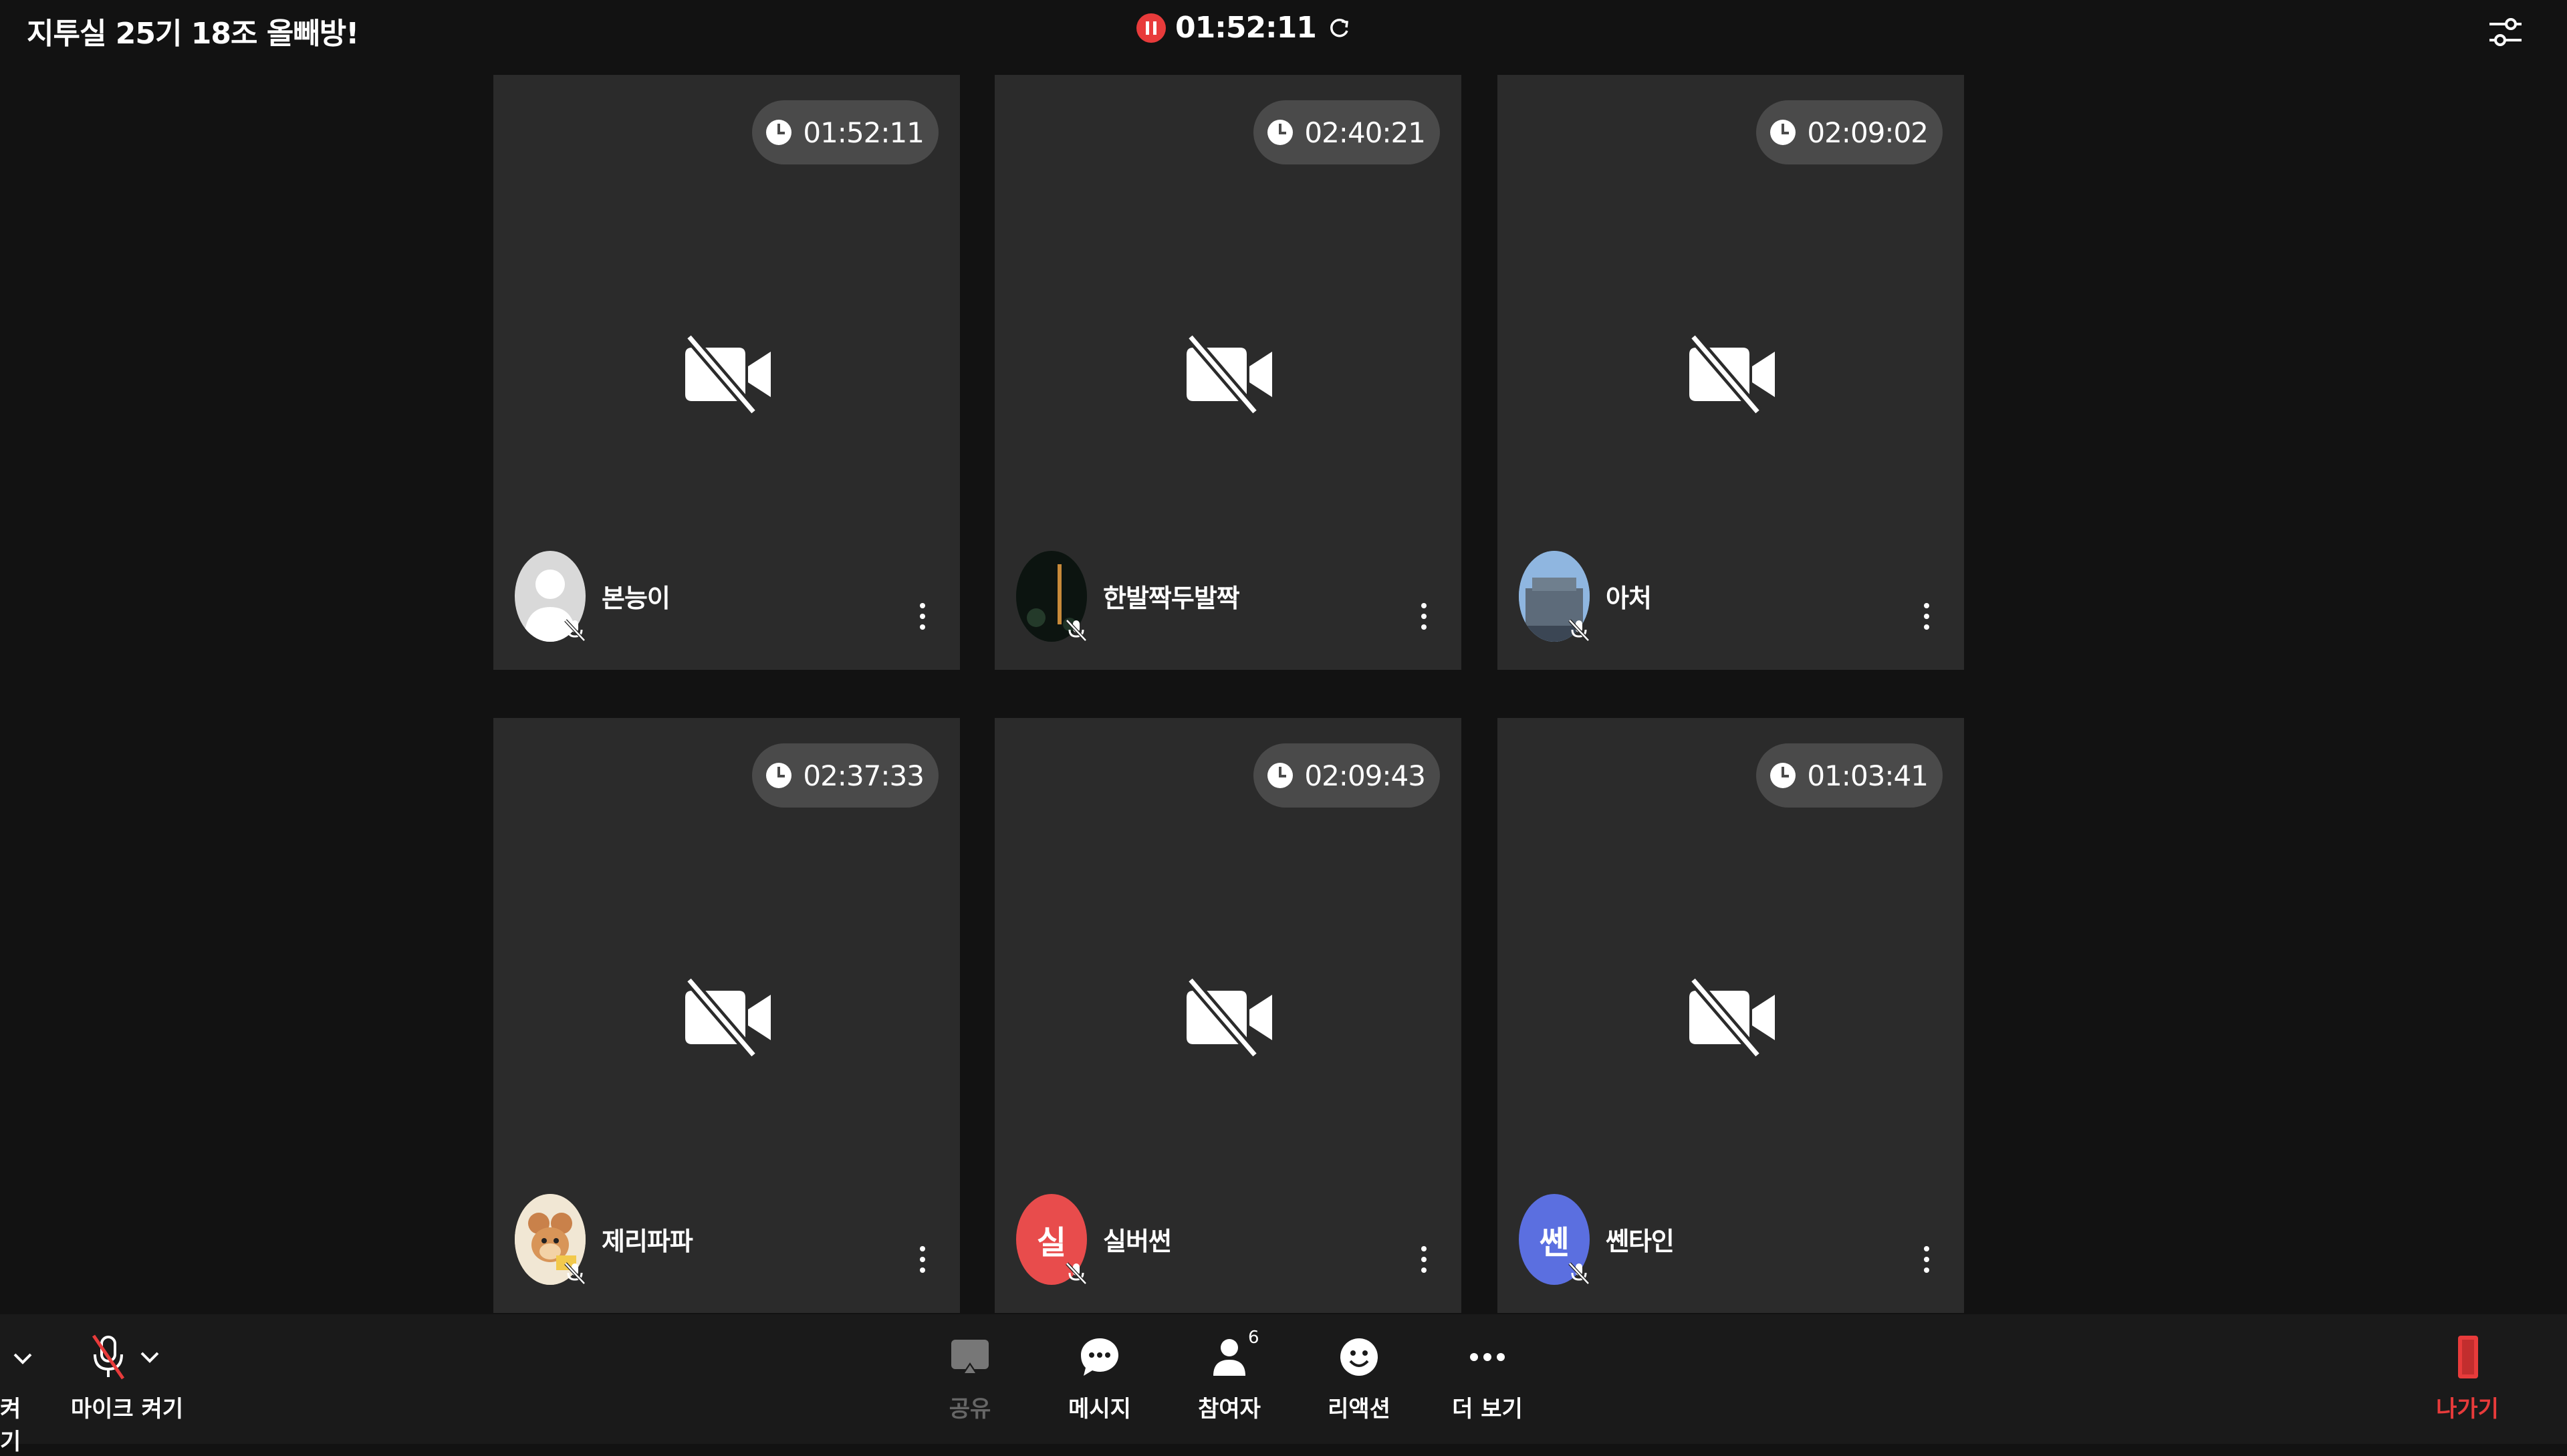  I want to click on participants-button: 6 참여자, so click(1229, 1375).